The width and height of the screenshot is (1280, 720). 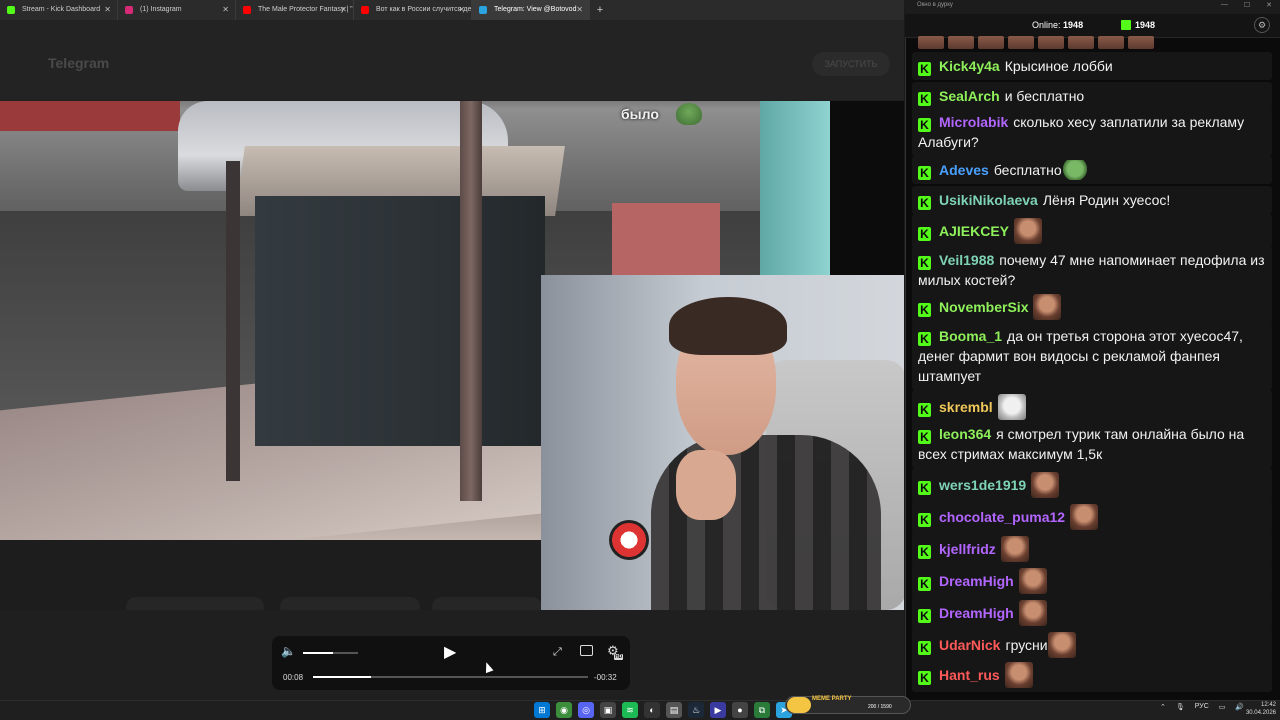 I want to click on system-clock: 12:42 30.04.2026, so click(x=1258, y=709).